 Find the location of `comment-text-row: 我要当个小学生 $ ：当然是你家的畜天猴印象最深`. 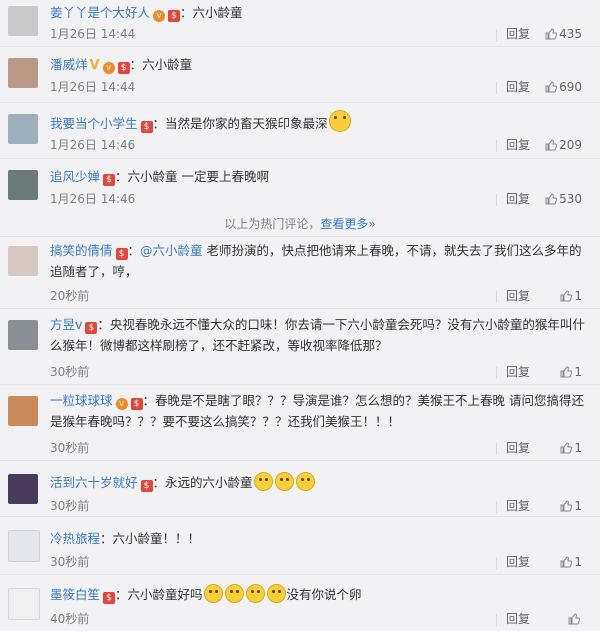

comment-text-row: 我要当个小学生 $ ：当然是你家的畜天猴印象最深 is located at coordinates (320, 122).